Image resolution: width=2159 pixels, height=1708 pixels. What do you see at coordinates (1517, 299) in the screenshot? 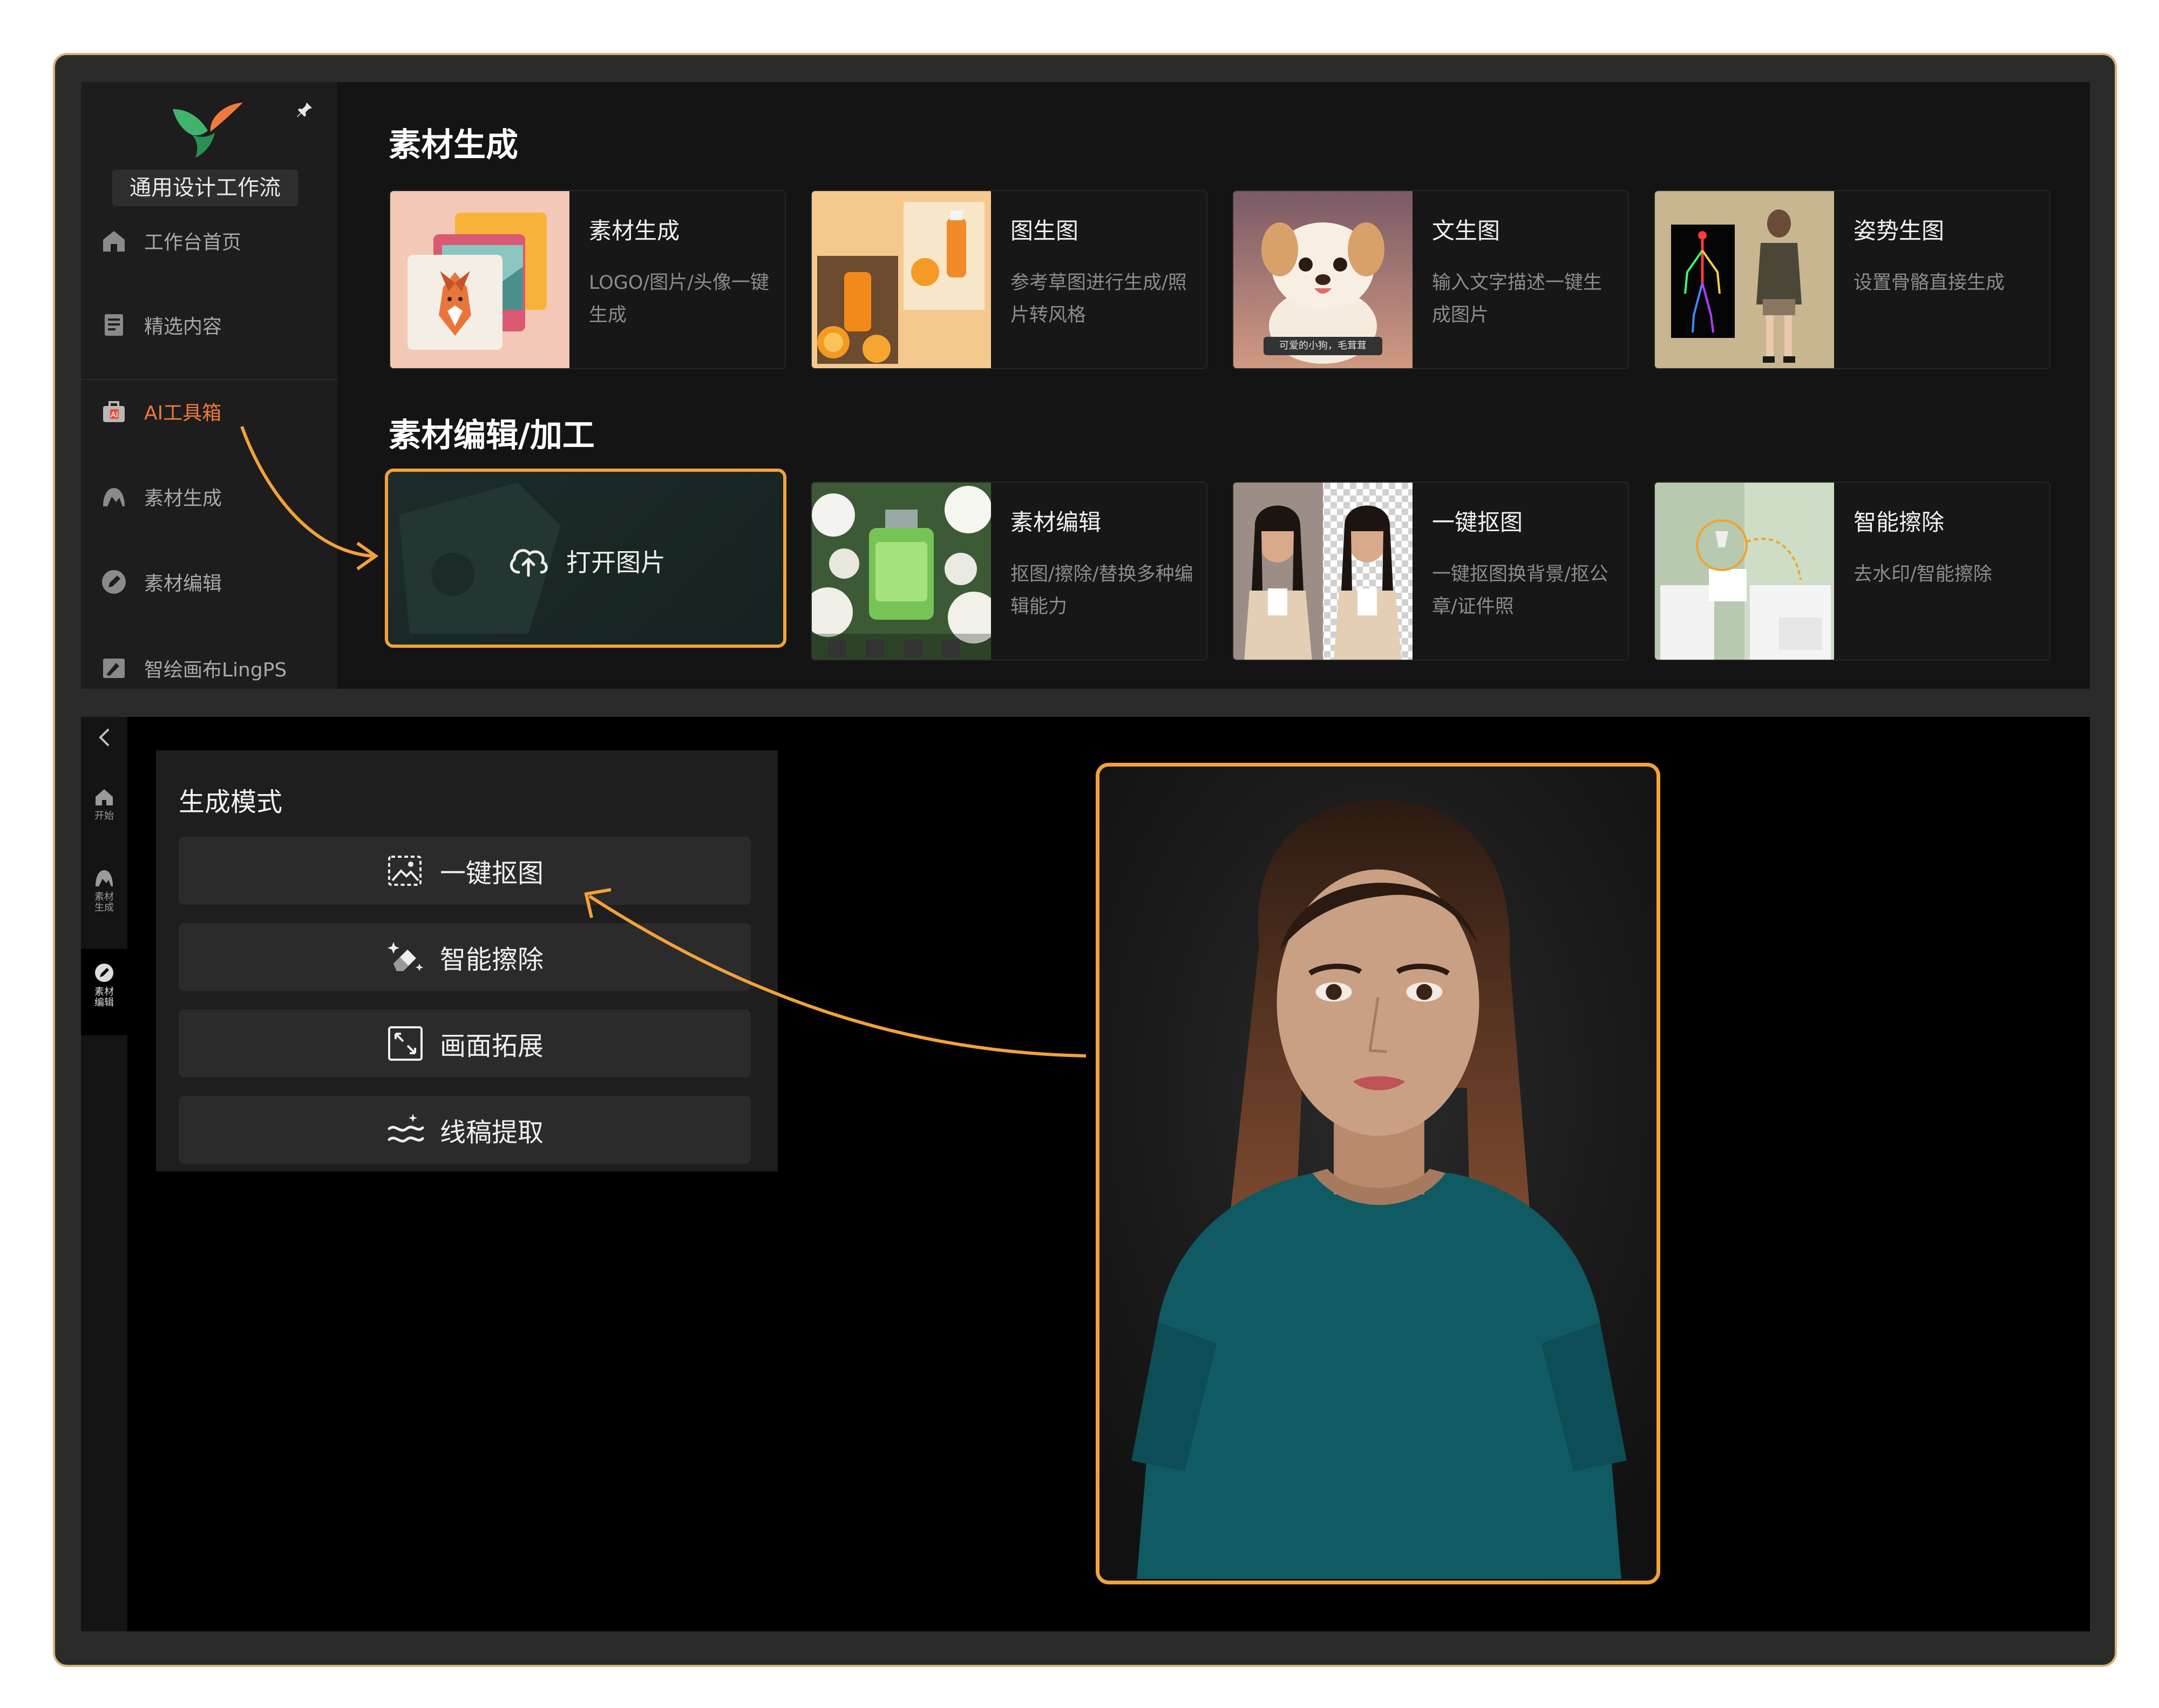
I see `card-description: 输入文字描述一键生成图片` at bounding box center [1517, 299].